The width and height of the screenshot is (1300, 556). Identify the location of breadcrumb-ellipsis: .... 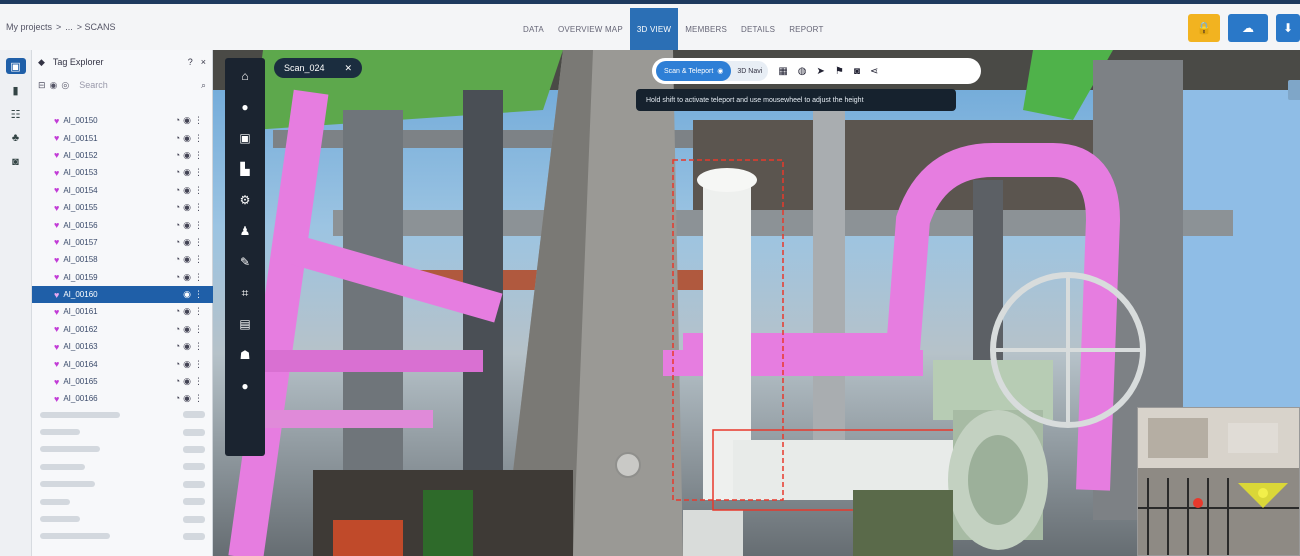
(69, 27).